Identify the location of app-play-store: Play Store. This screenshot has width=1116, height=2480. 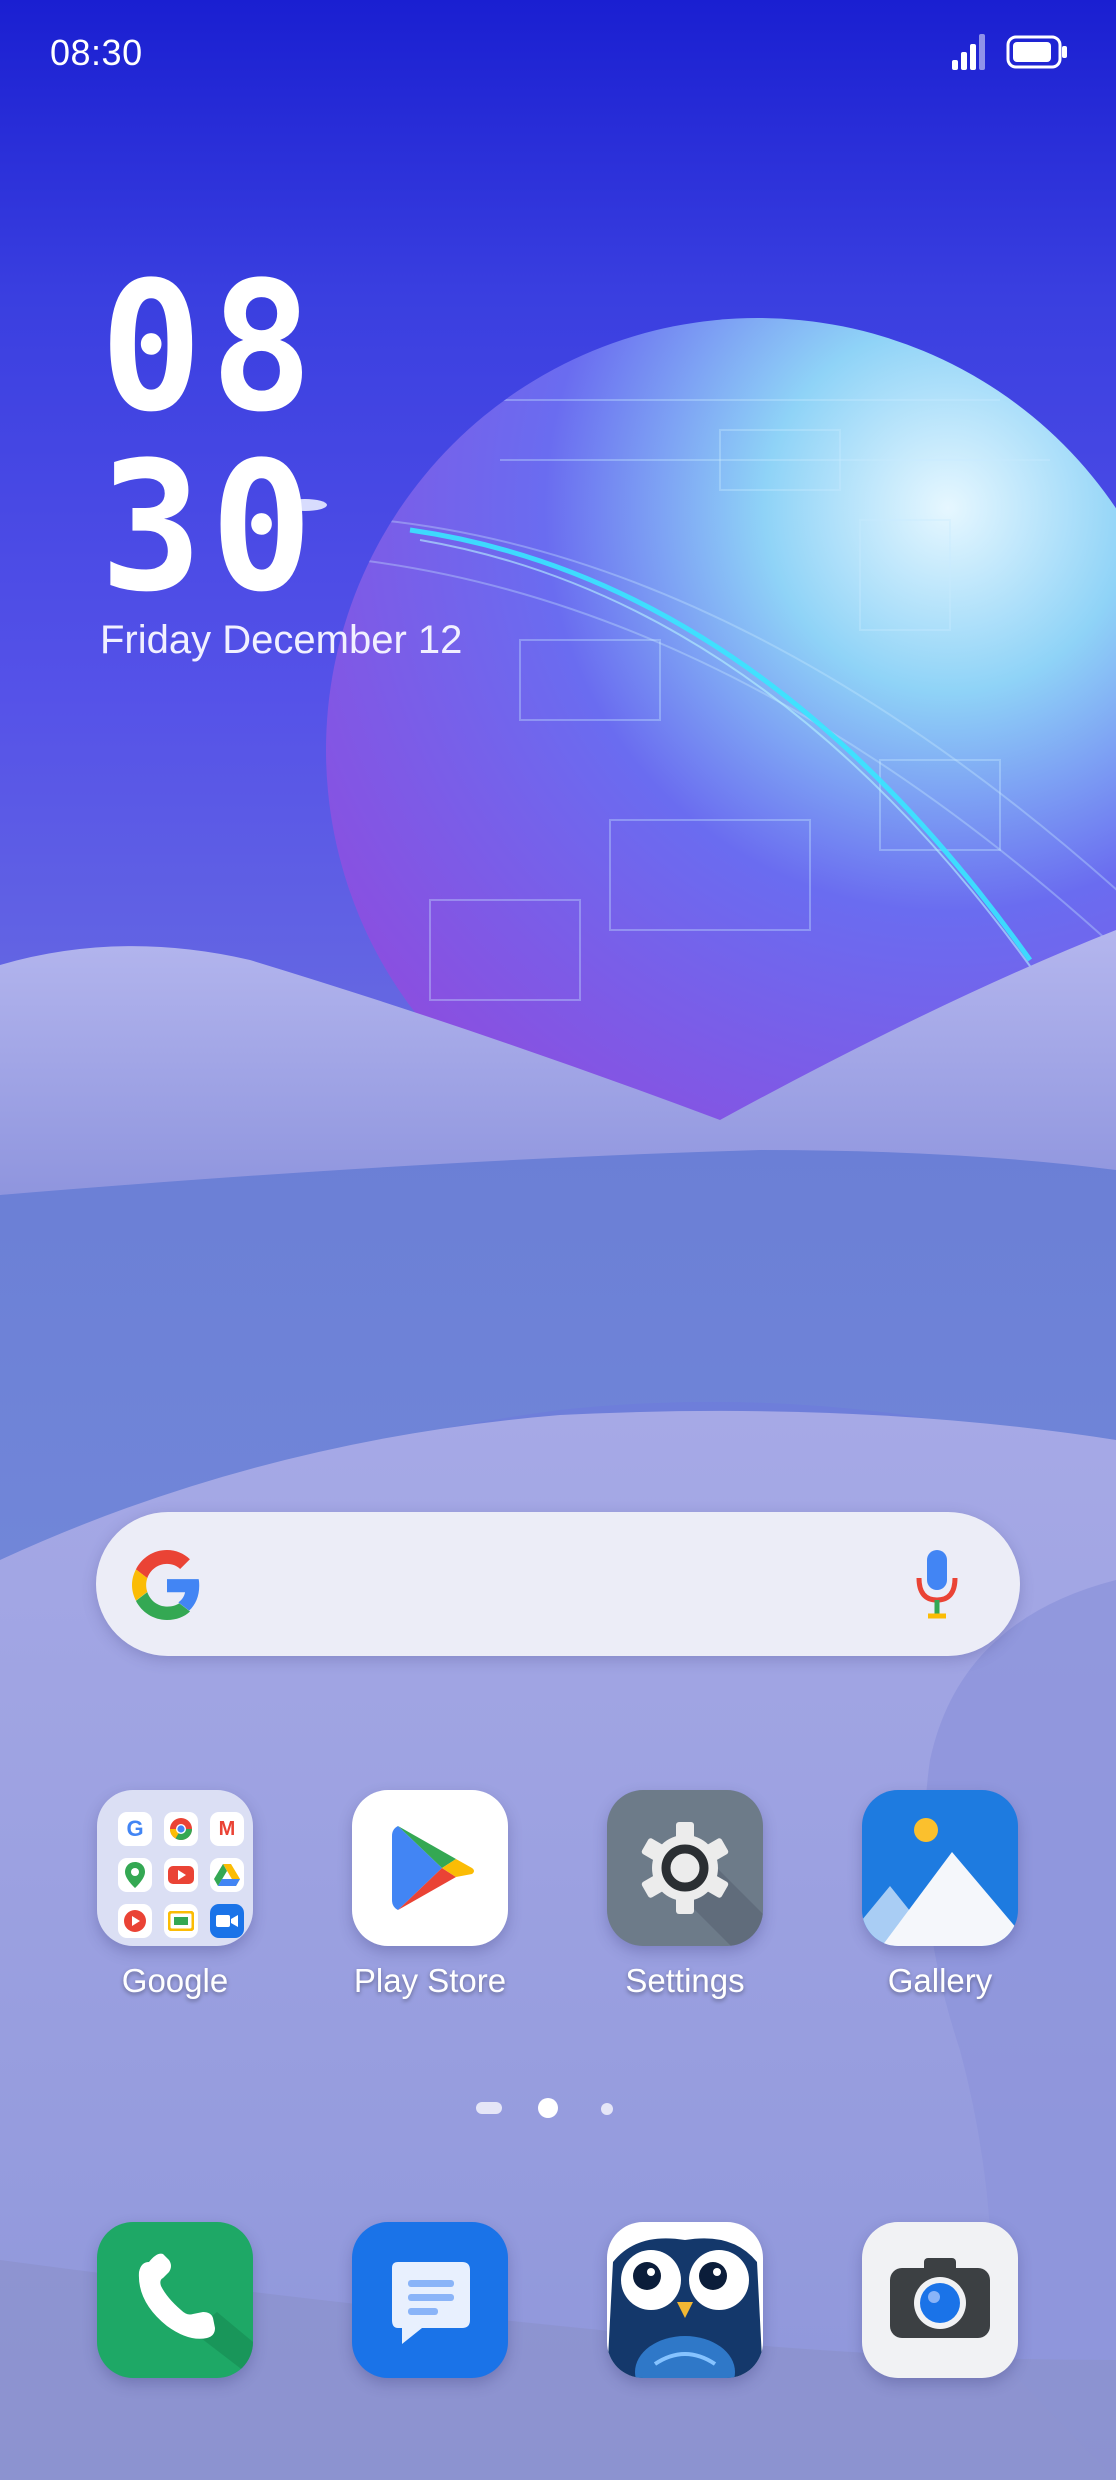
(430, 1895).